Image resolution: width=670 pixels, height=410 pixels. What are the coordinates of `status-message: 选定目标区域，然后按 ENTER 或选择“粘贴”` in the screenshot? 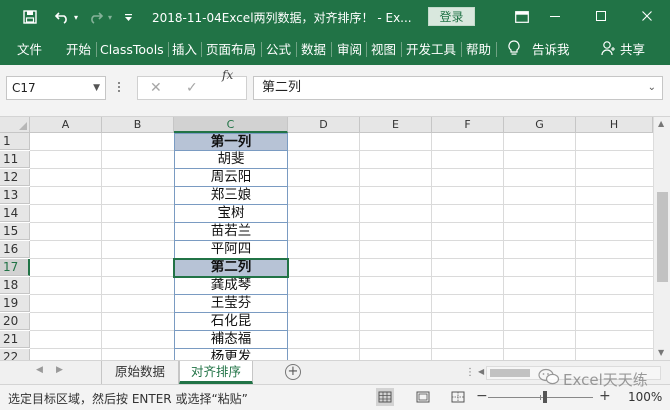 It's located at (128, 399).